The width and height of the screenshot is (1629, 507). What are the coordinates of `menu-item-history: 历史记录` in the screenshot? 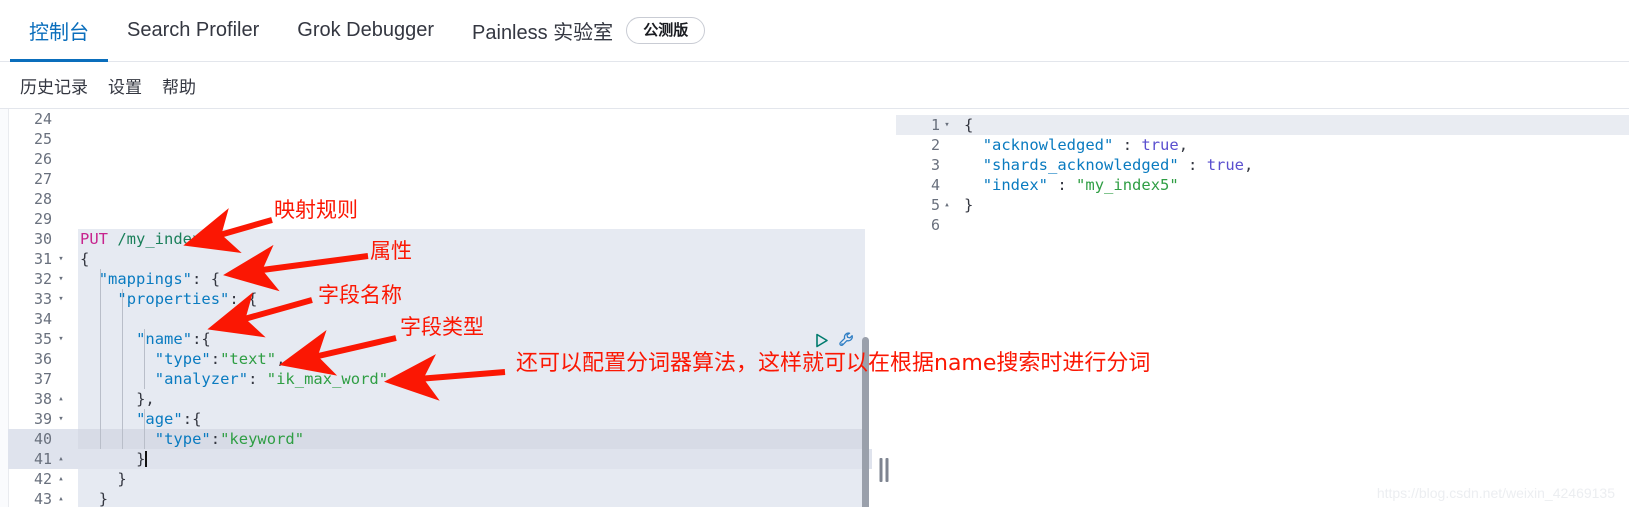 It's located at (54, 85).